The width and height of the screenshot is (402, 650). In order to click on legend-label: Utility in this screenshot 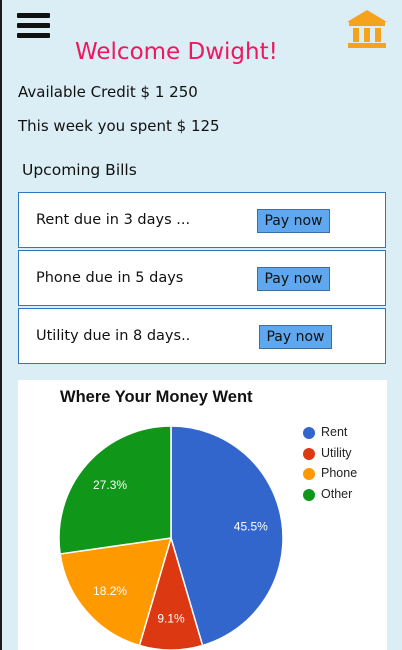, I will do `click(336, 452)`.